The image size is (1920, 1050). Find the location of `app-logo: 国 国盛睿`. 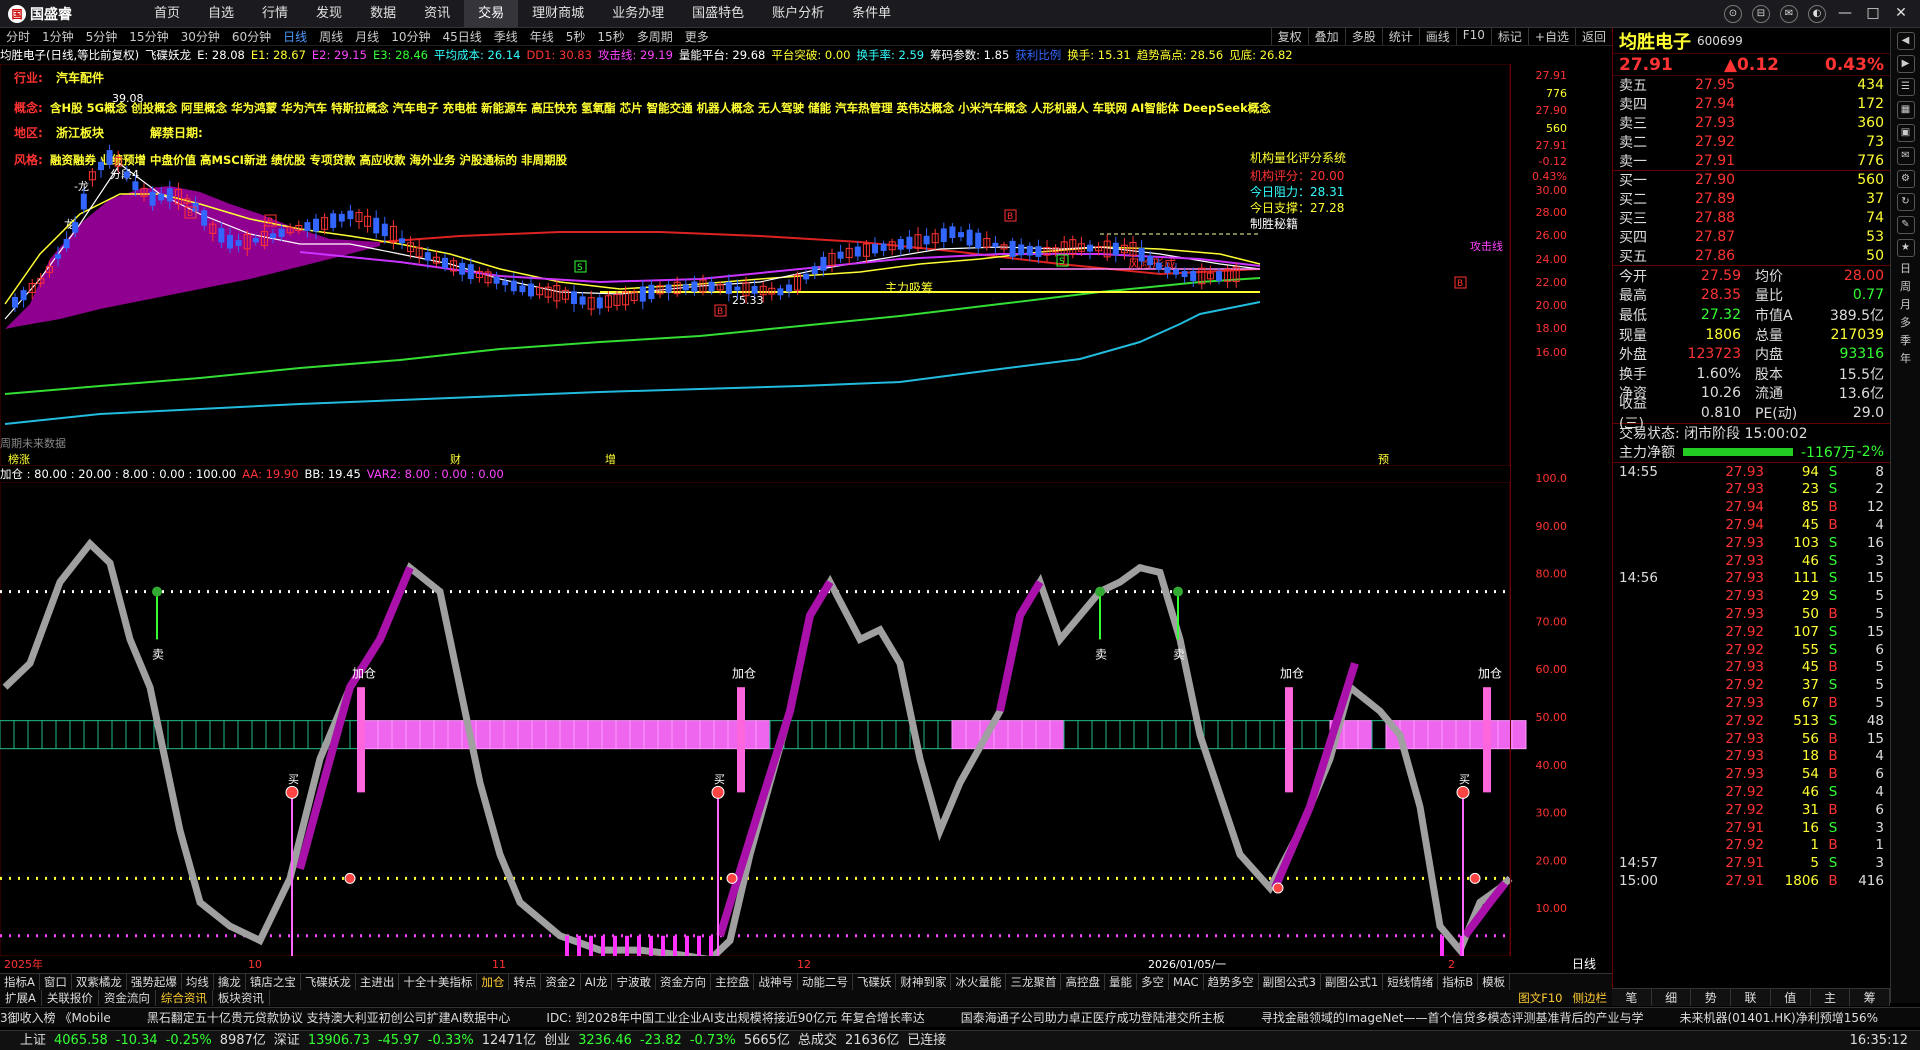

app-logo: 国 国盛睿 is located at coordinates (55, 14).